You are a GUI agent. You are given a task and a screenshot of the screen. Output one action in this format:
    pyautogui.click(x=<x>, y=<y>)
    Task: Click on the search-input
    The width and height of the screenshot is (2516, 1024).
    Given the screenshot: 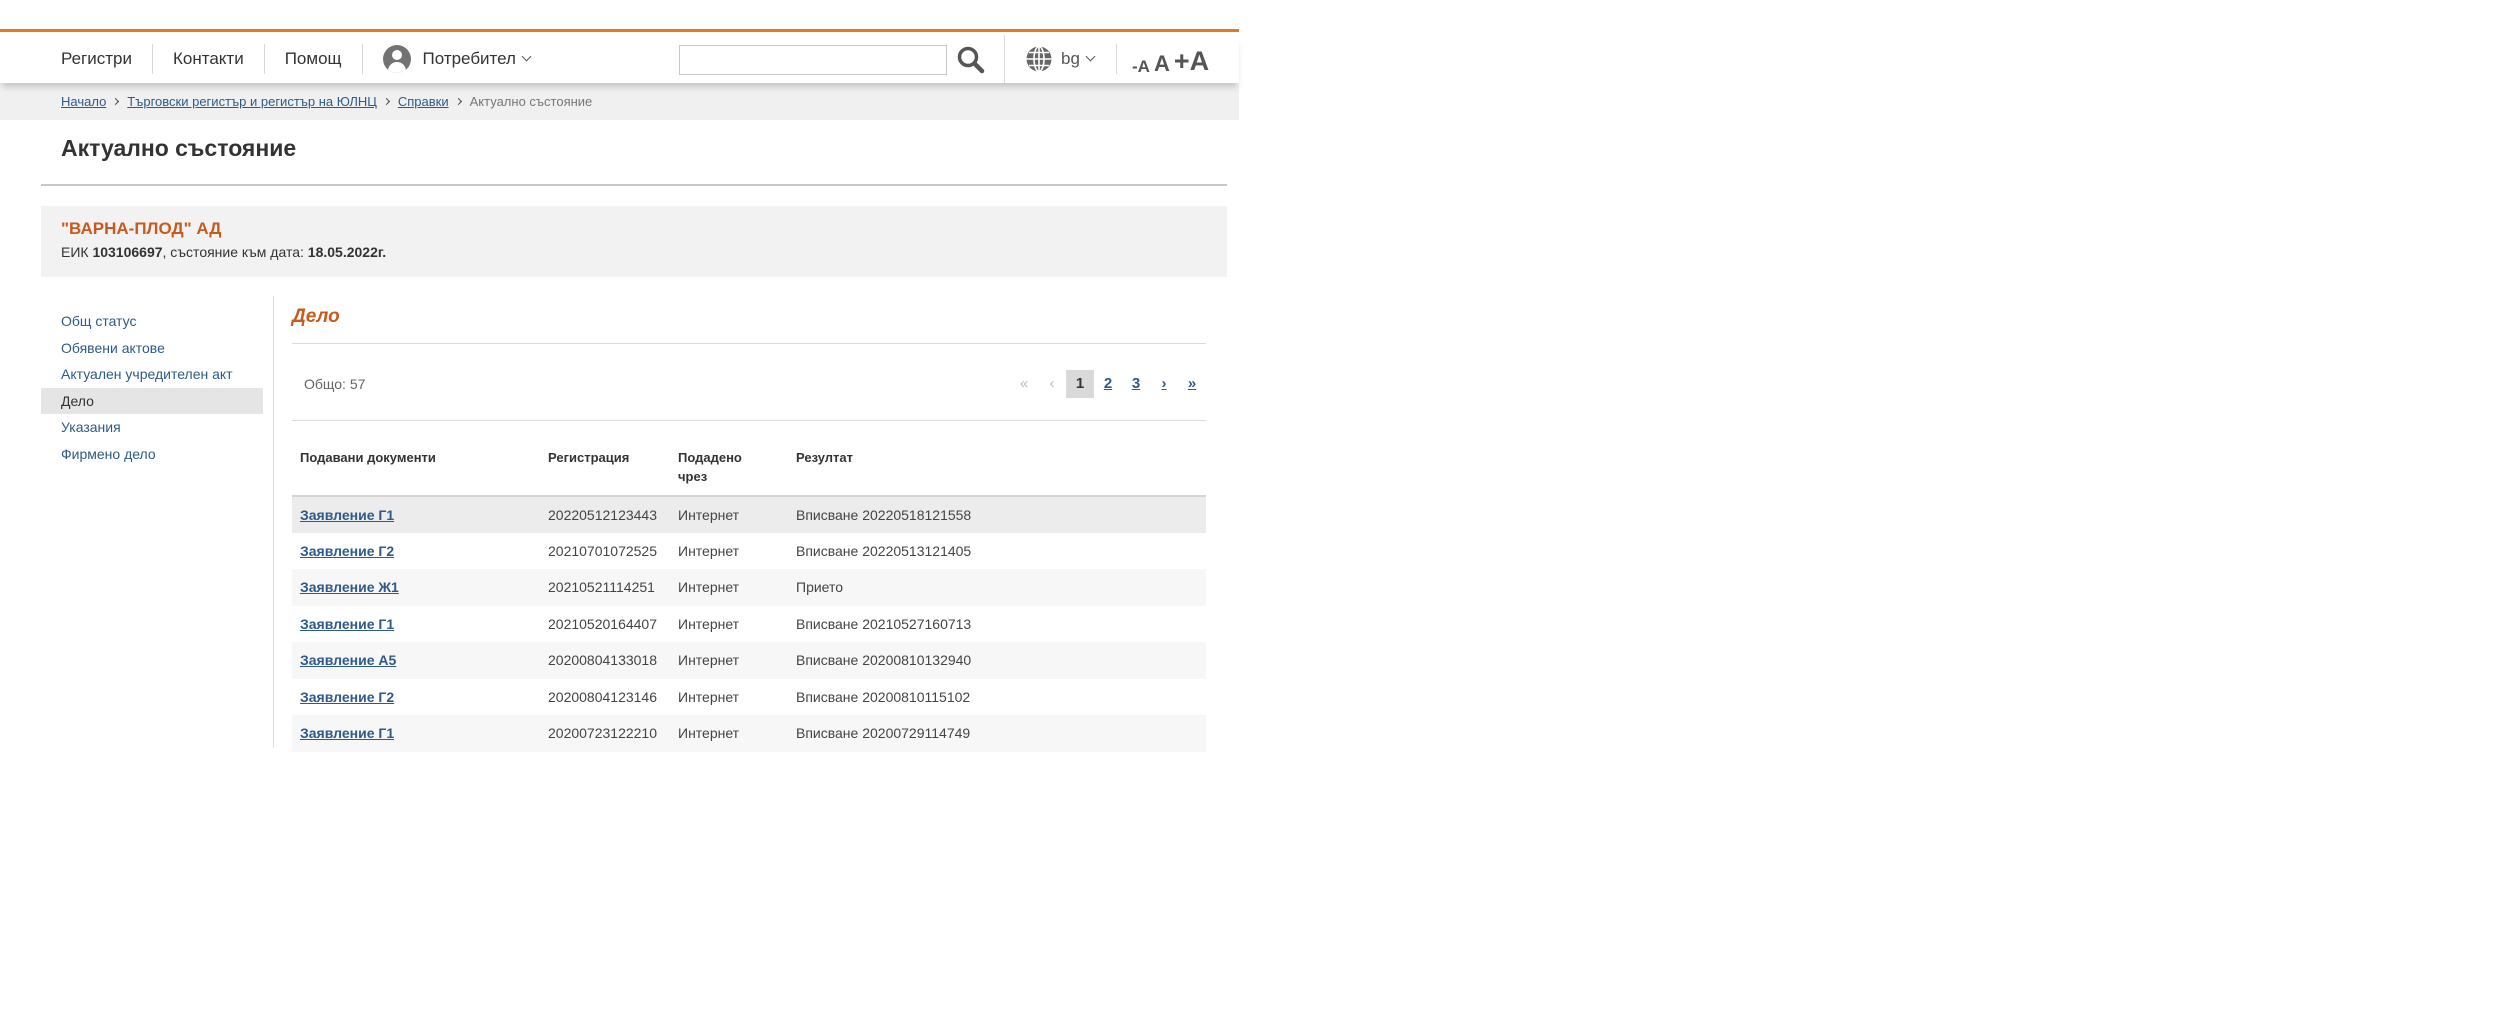 What is the action you would take?
    pyautogui.click(x=813, y=60)
    